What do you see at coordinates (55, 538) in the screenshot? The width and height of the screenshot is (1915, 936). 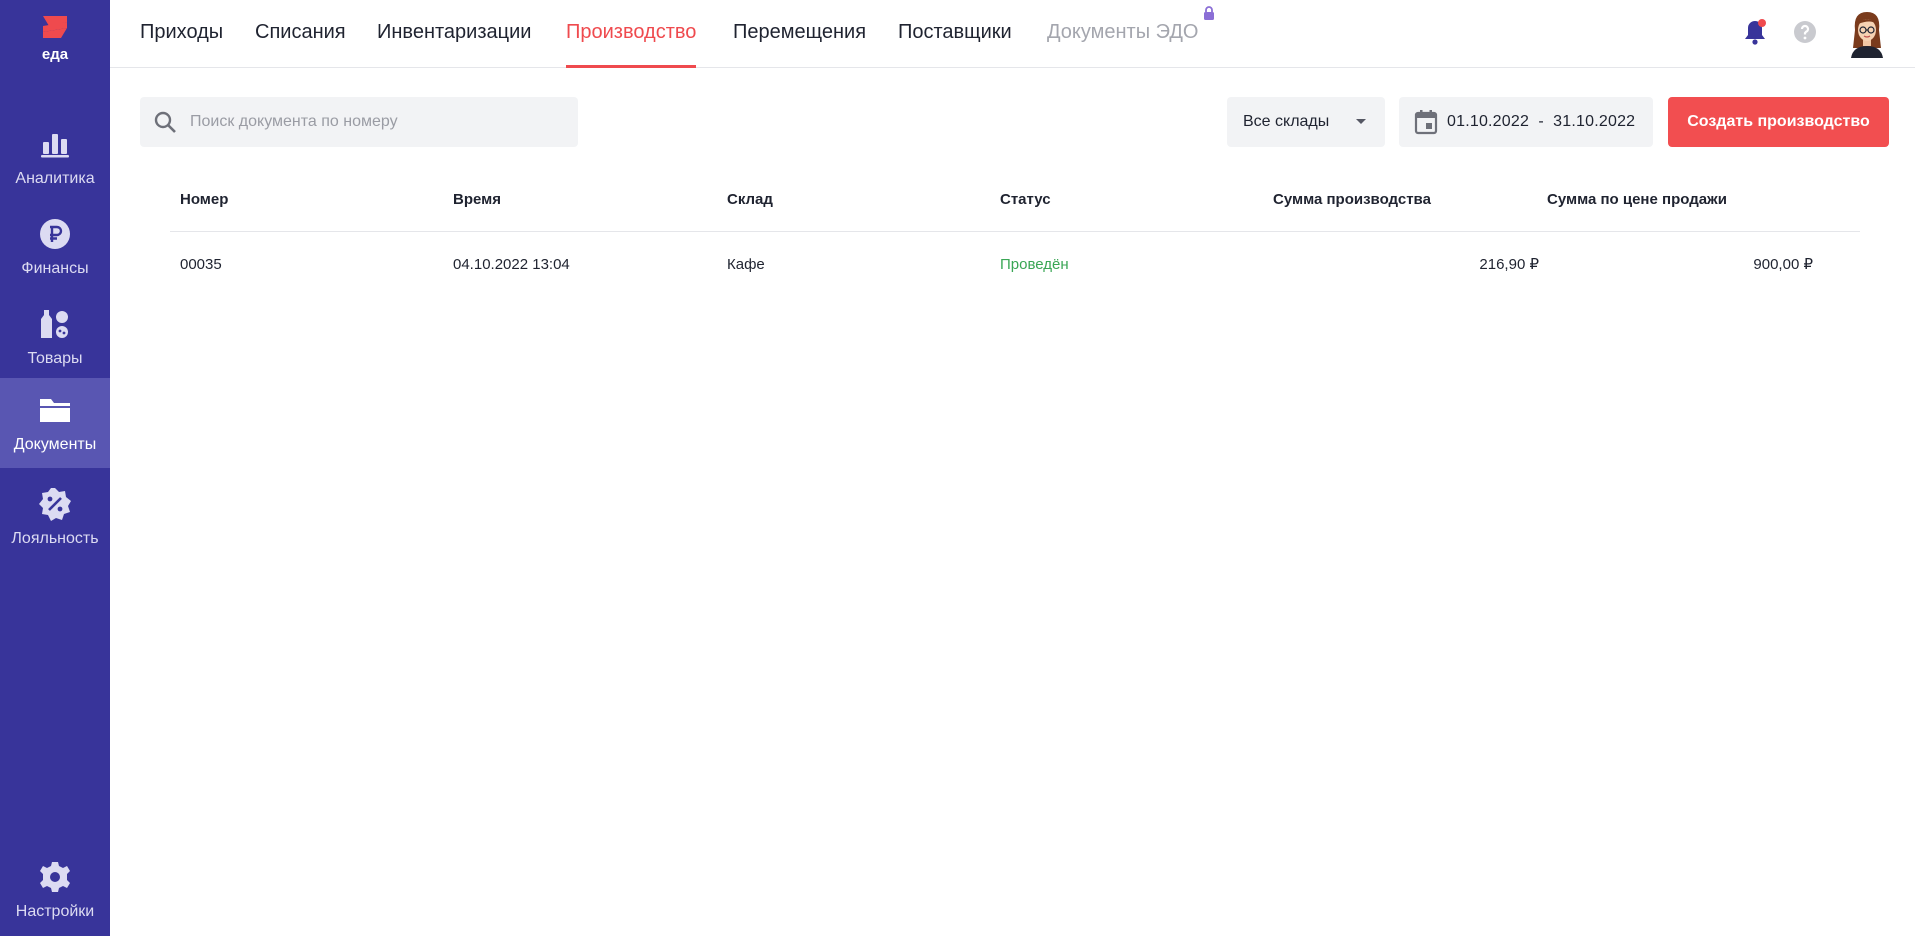 I see `sidebar-item-label: Лояльность` at bounding box center [55, 538].